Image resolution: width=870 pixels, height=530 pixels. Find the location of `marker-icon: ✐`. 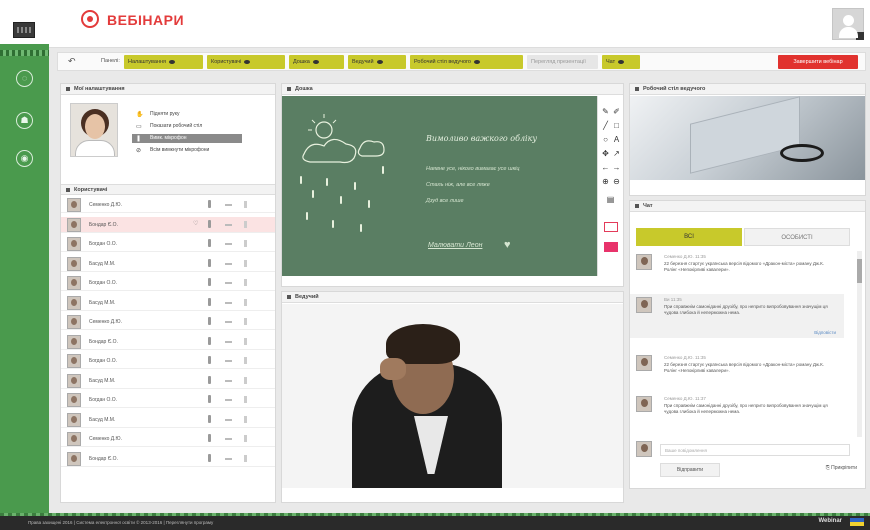

marker-icon: ✐ is located at coordinates (616, 111).